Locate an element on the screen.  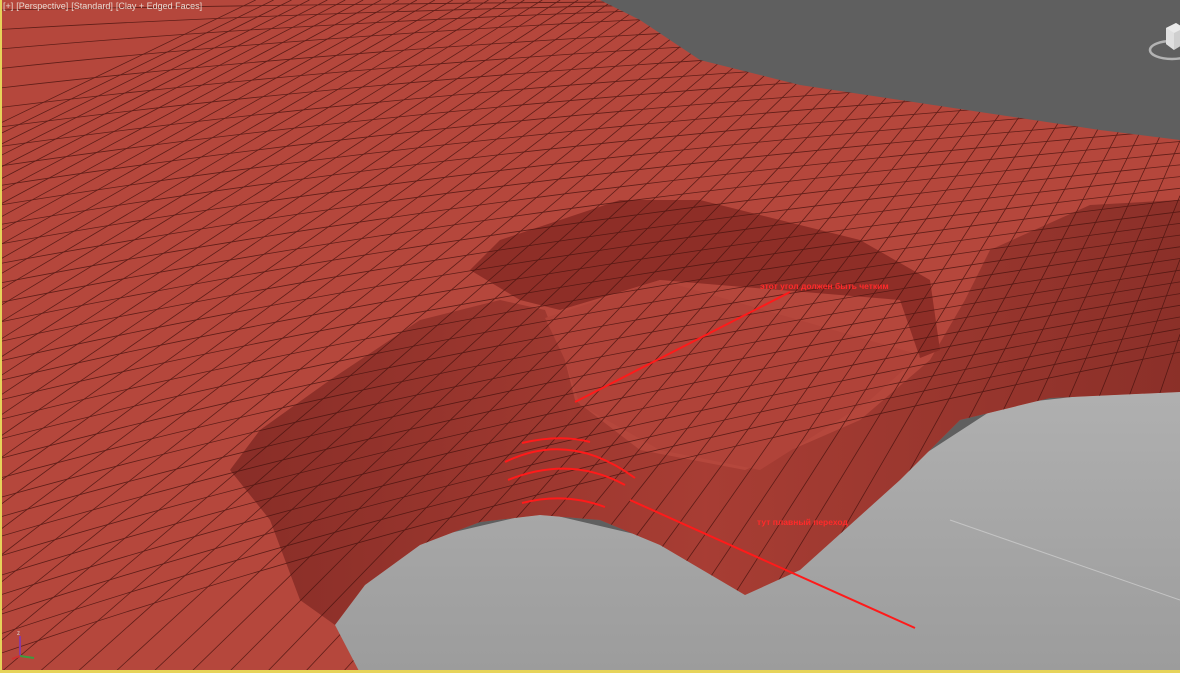
y-axis is located at coordinates (27, 657).